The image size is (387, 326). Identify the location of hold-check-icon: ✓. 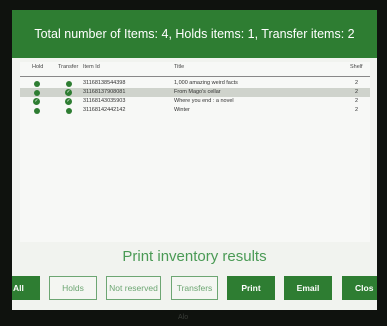
(36, 101).